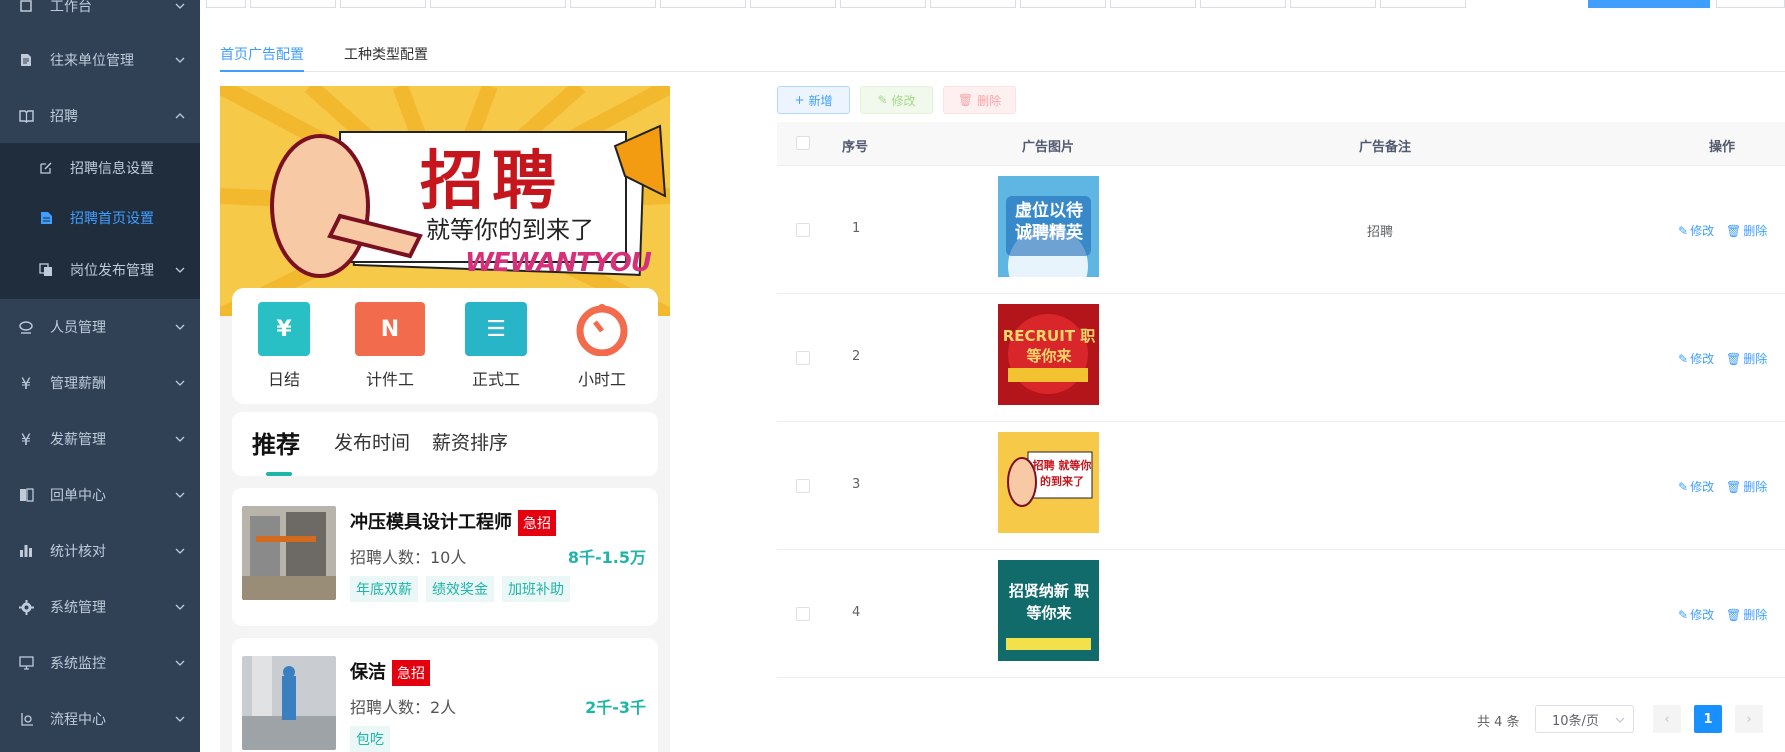 The width and height of the screenshot is (1785, 752). What do you see at coordinates (1755, 231) in the screenshot?
I see `row-delete-label: 删除` at bounding box center [1755, 231].